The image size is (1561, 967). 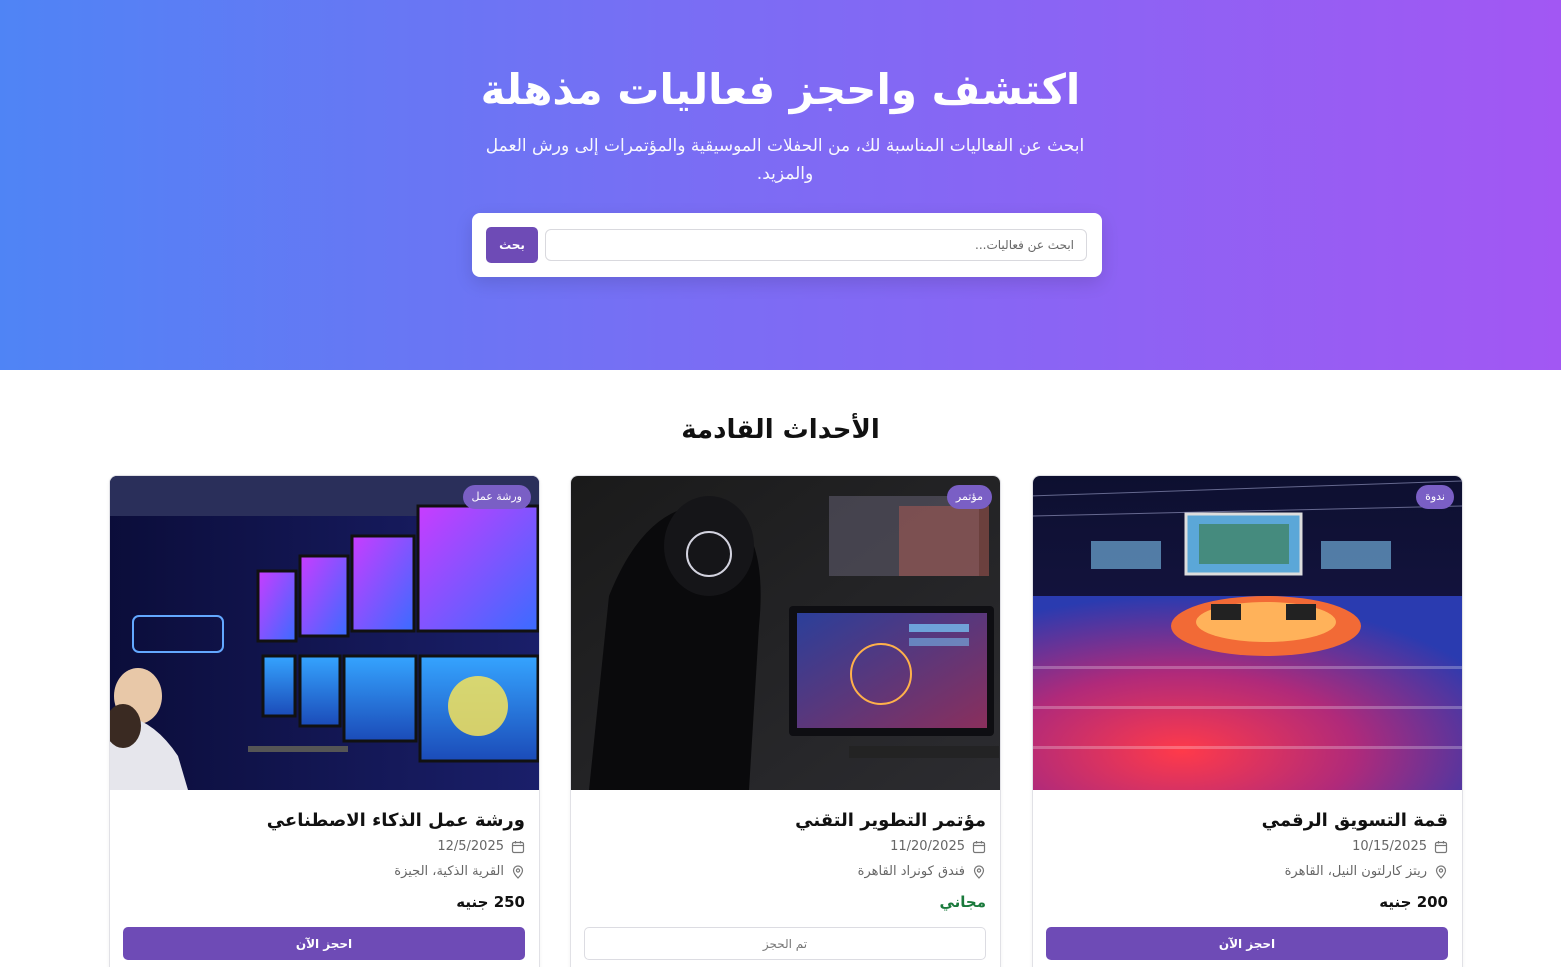 What do you see at coordinates (1389, 846) in the screenshot?
I see `event-date: 10/15/2025` at bounding box center [1389, 846].